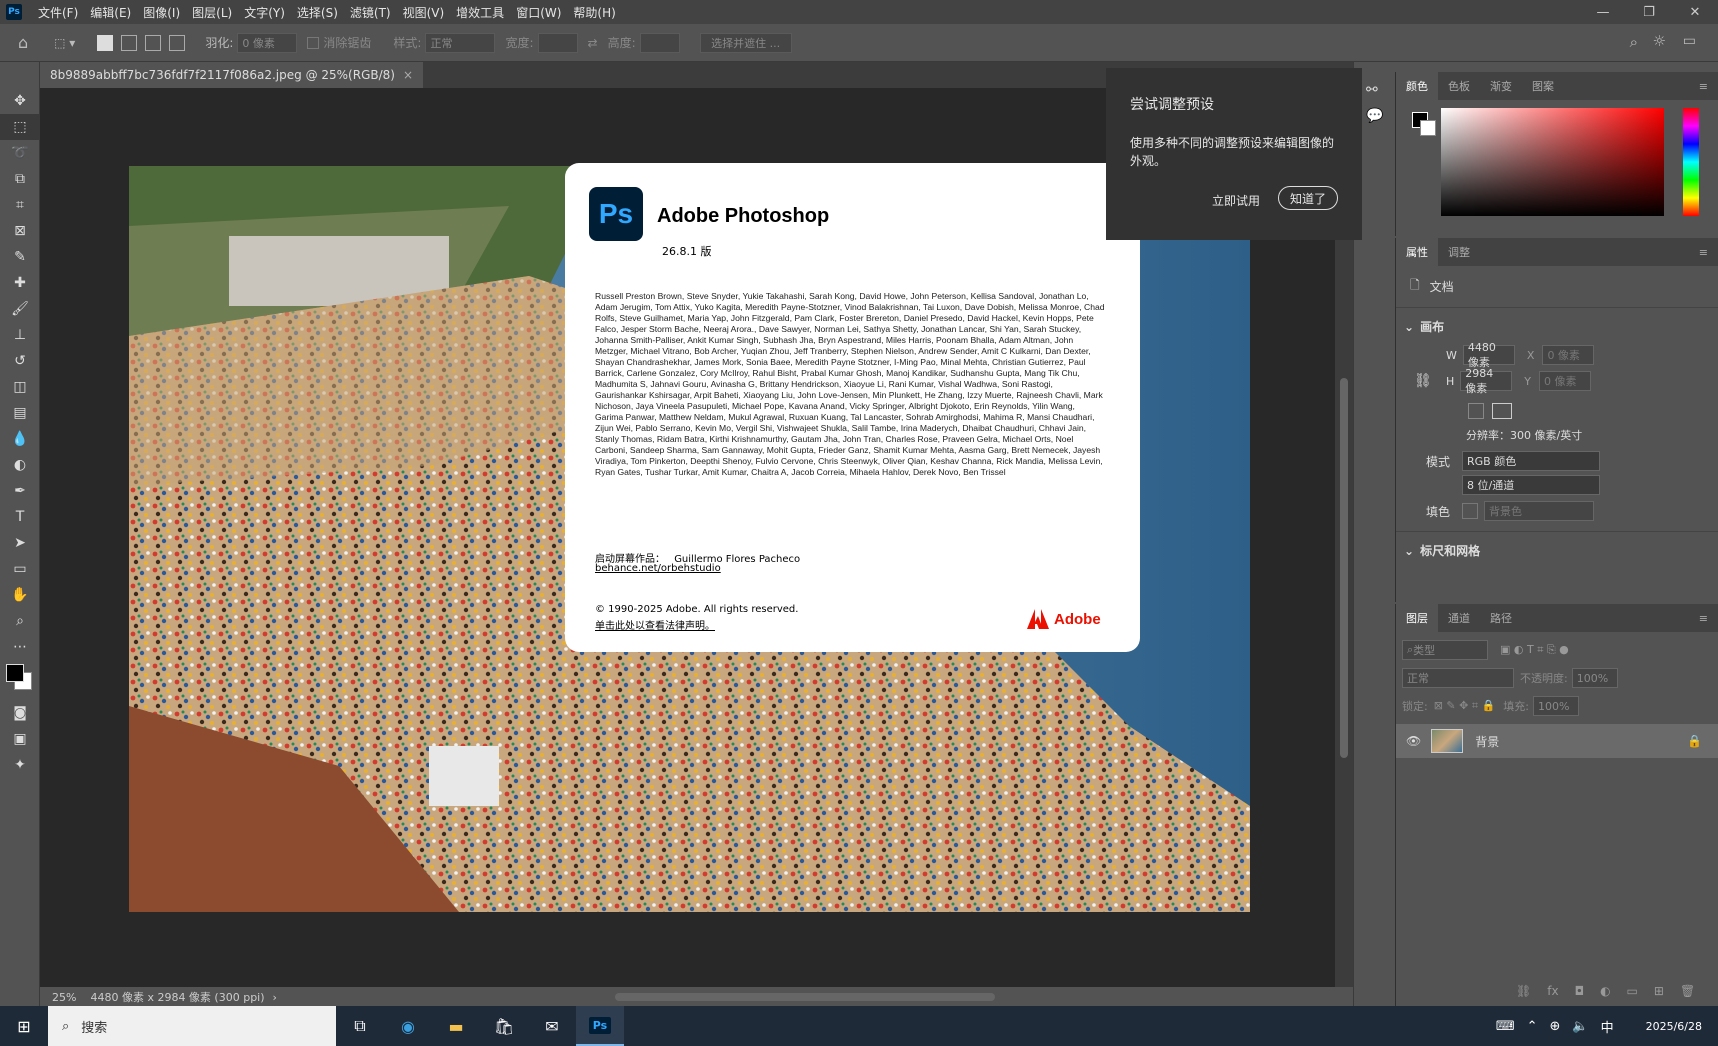 This screenshot has height=1046, width=1718. I want to click on mode-select: RGB 颜色, so click(1531, 461).